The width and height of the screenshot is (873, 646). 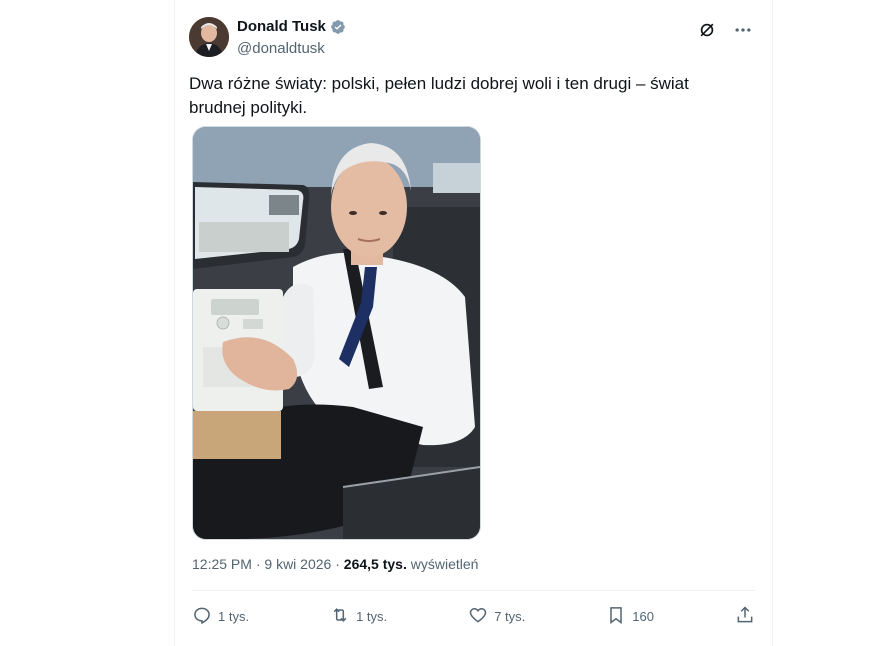 I want to click on views-label: wyświetleń, so click(x=442, y=564).